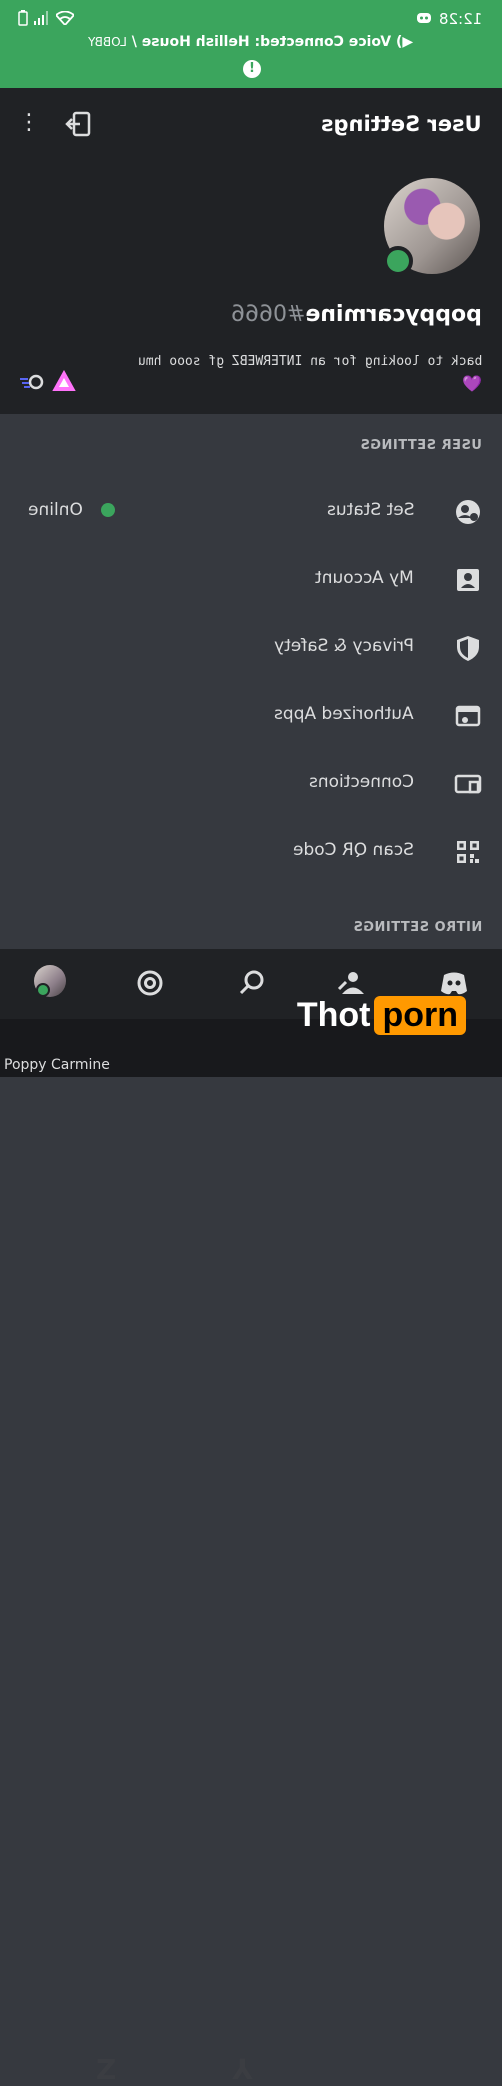  I want to click on row-my-account: My Account, so click(251, 580).